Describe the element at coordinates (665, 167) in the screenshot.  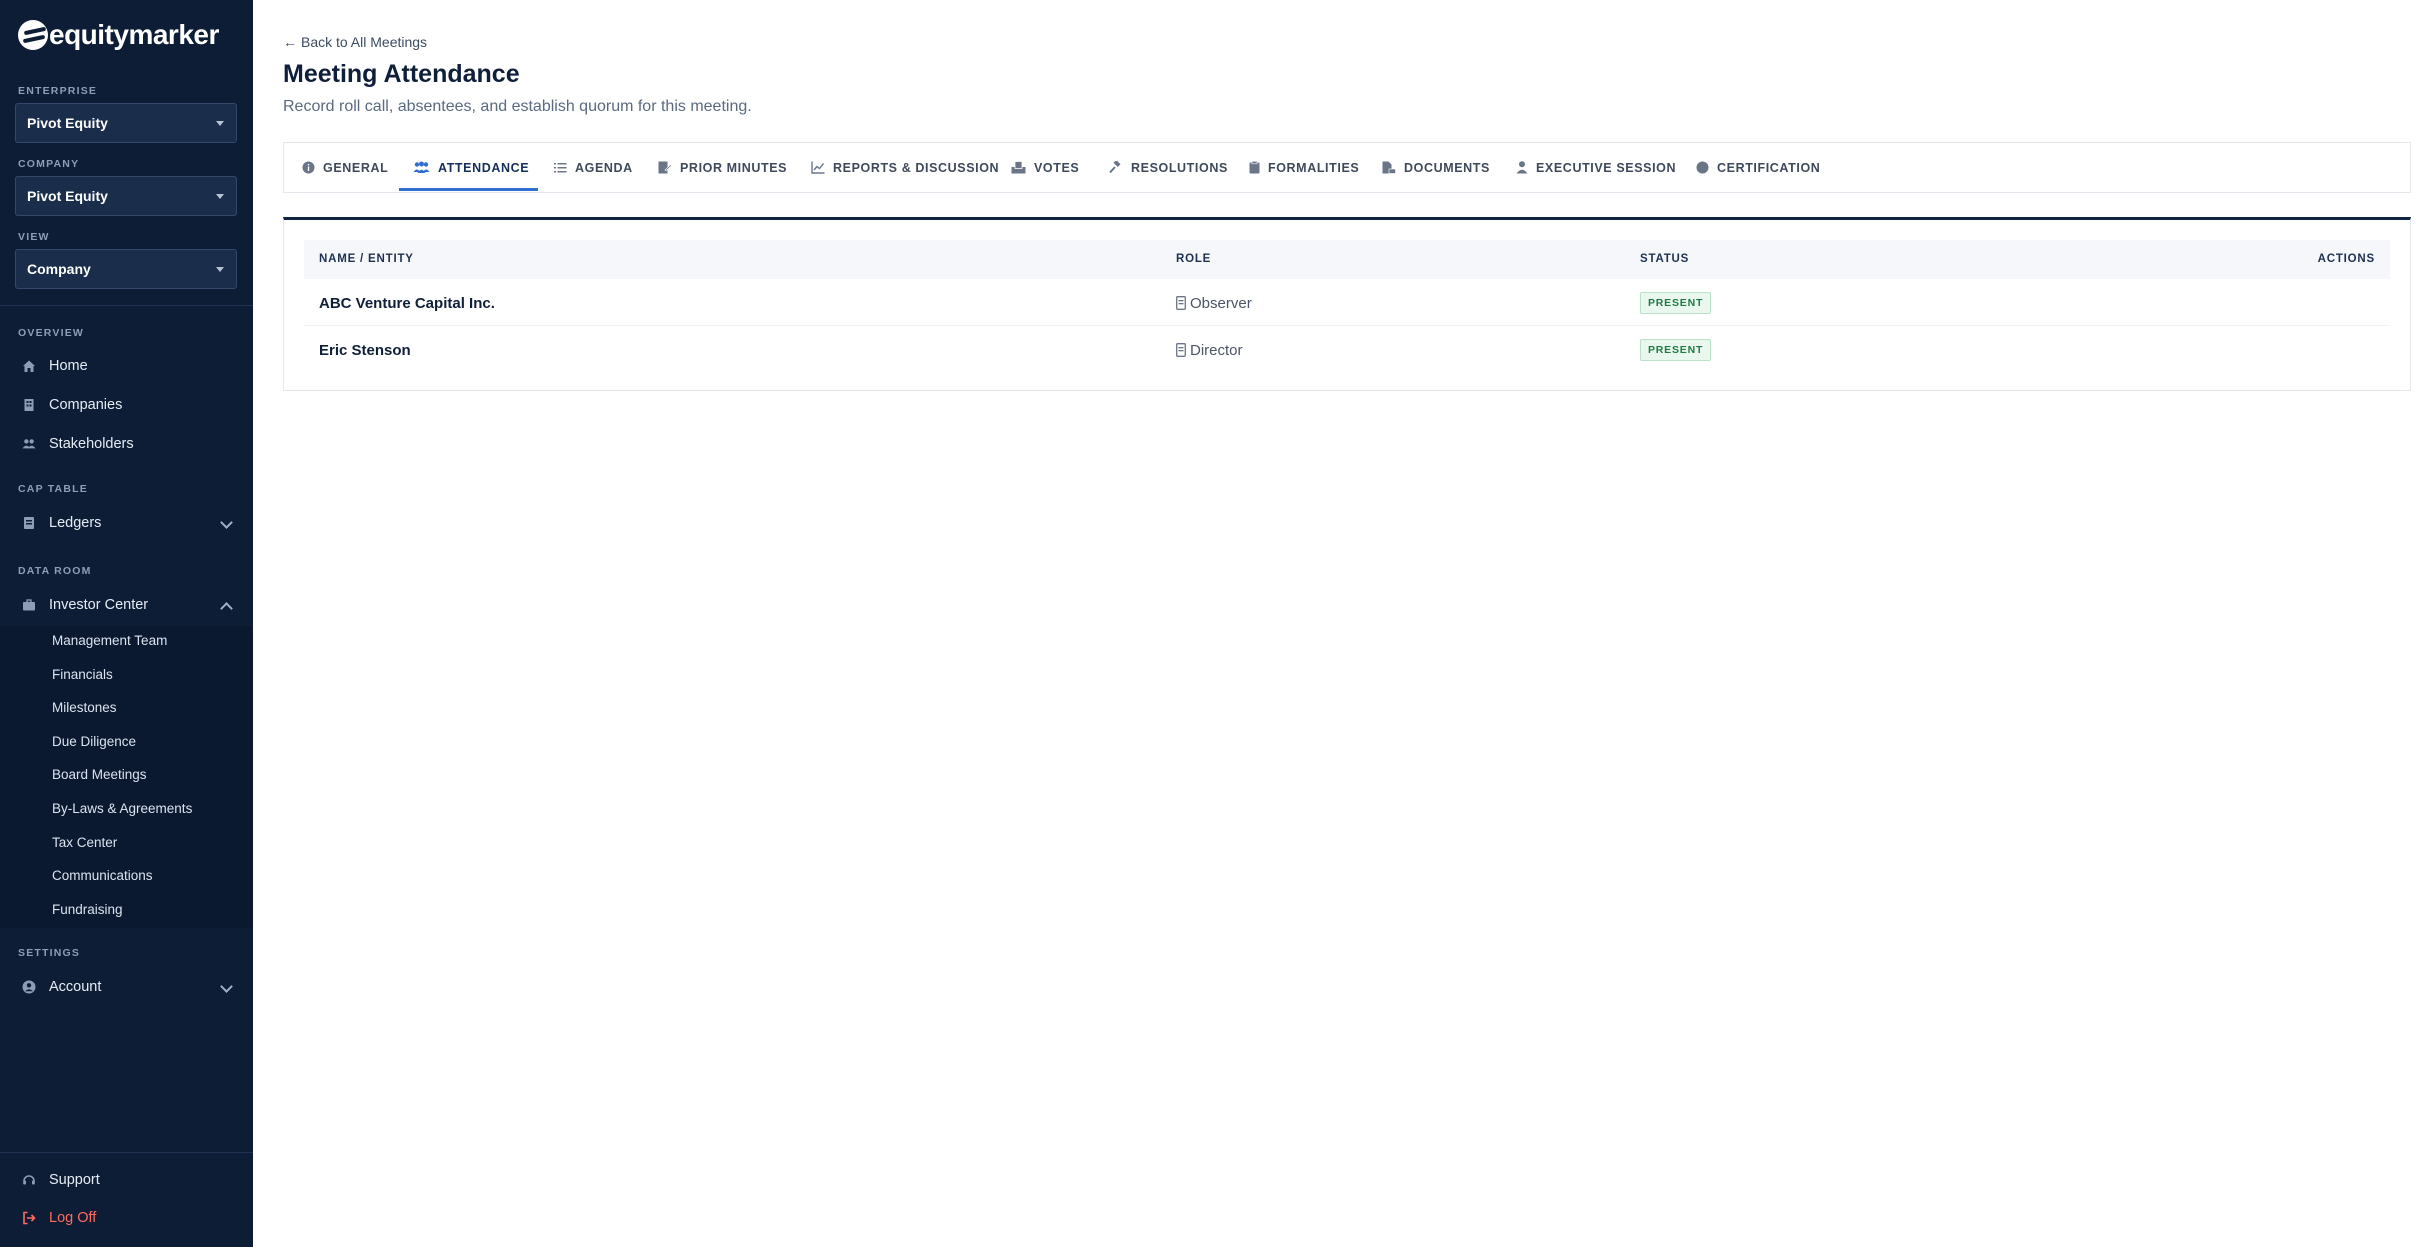
I see `file-edit-icon` at that location.